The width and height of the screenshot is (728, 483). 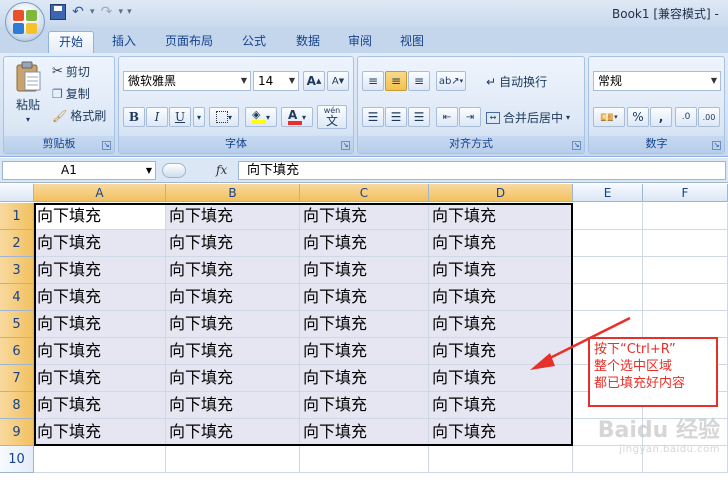 I want to click on shrink-font-button: A ▼, so click(x=338, y=81).